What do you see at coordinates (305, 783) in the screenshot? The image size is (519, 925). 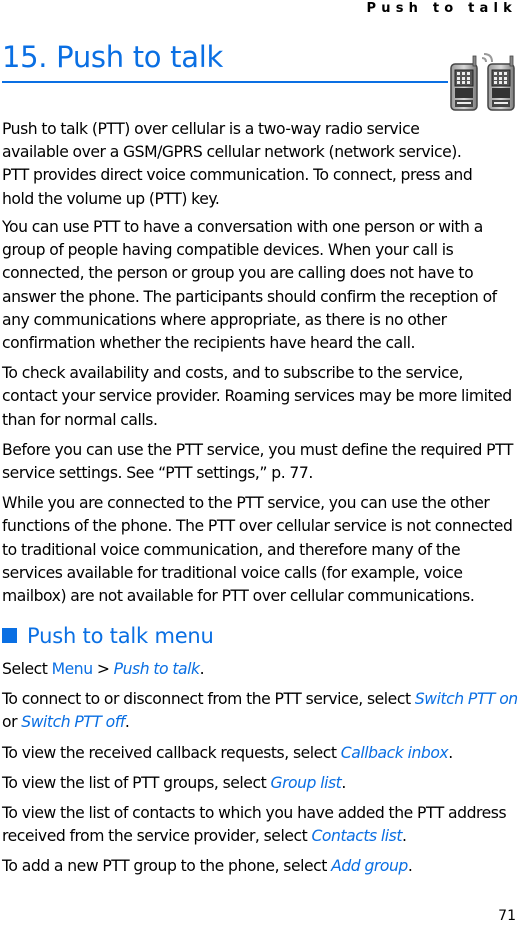 I see `group-list-link: Group list` at bounding box center [305, 783].